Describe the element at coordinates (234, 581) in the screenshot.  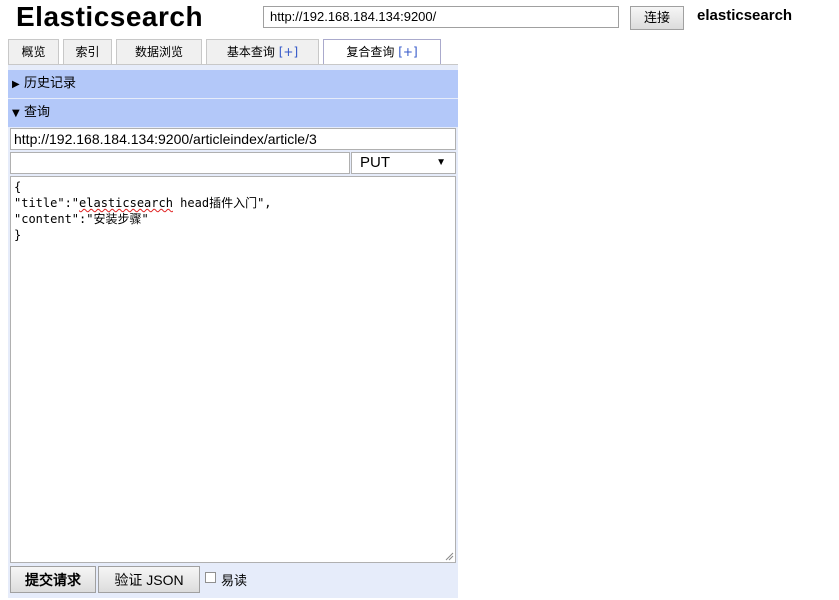
I see `pretty-print-label: 易读` at that location.